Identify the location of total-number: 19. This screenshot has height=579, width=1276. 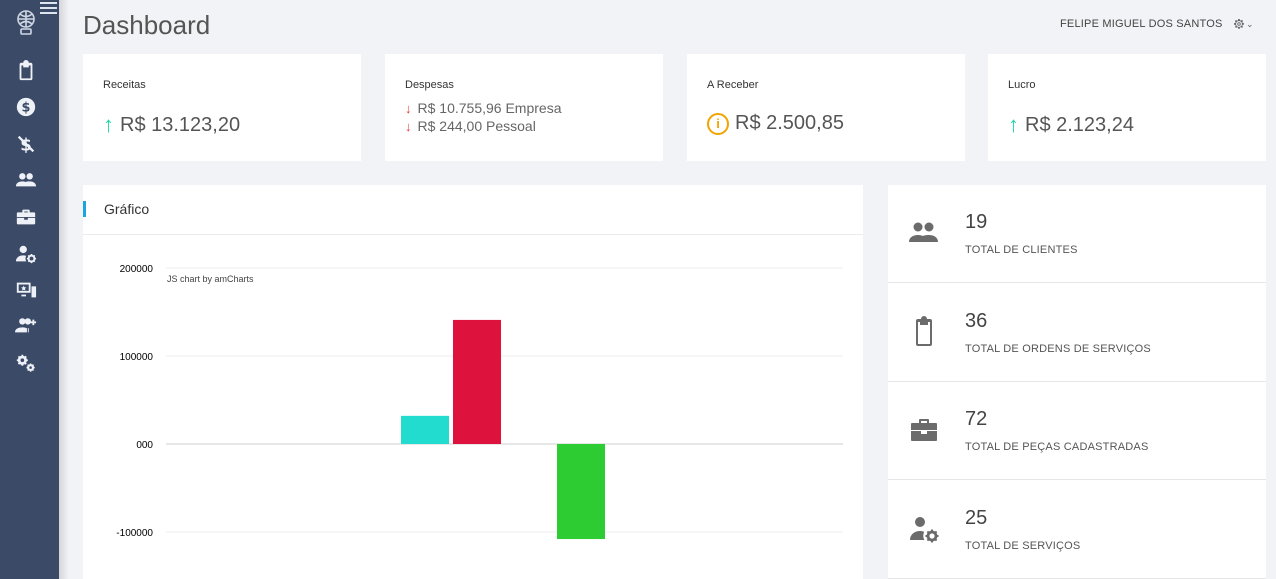
(976, 222).